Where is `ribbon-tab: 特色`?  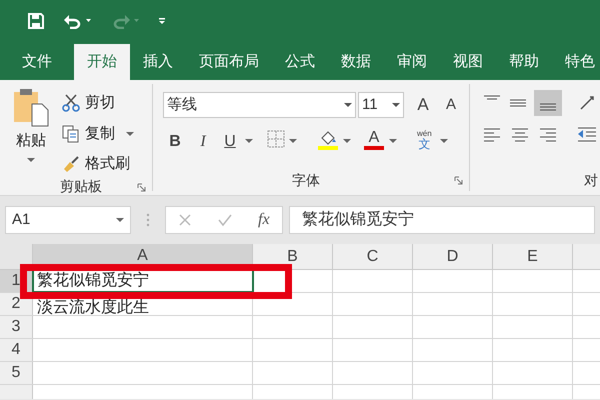
ribbon-tab: 特色 is located at coordinates (576, 62).